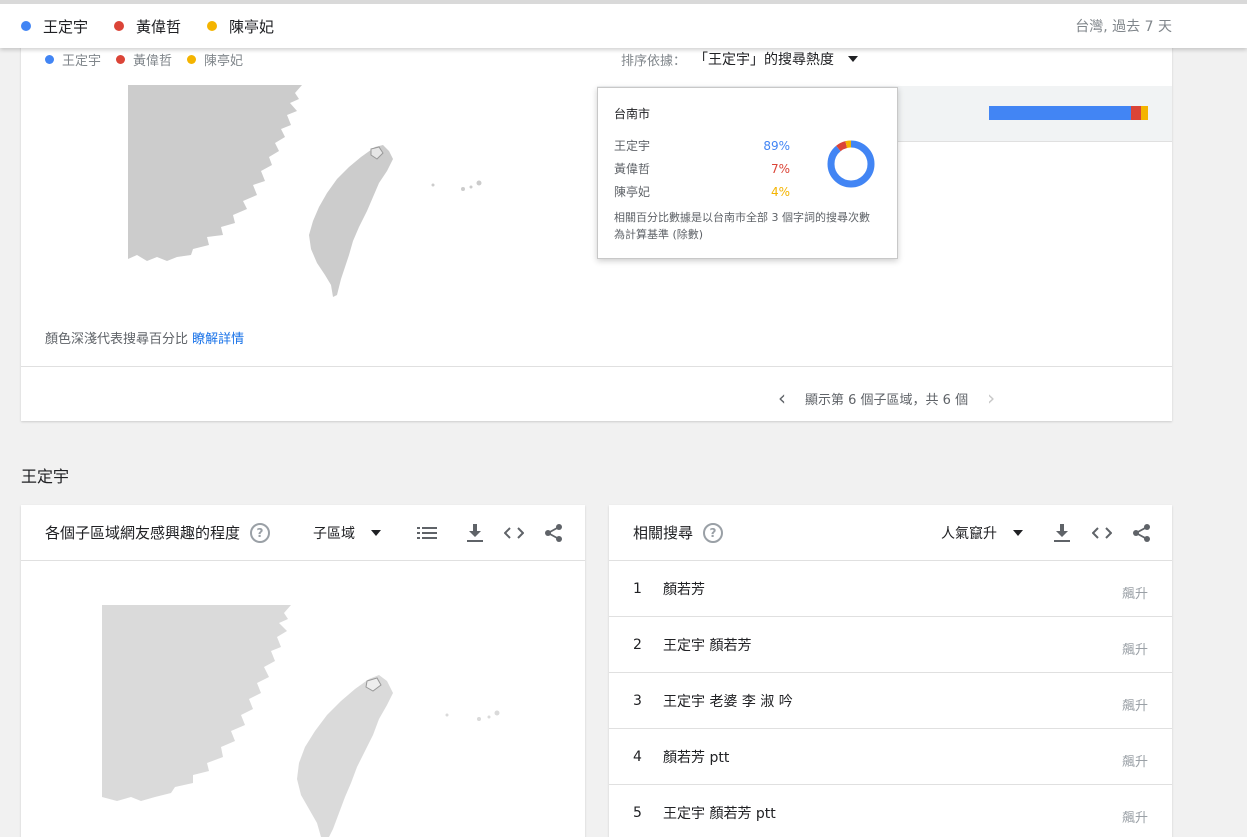 The width and height of the screenshot is (1247, 837). What do you see at coordinates (334, 534) in the screenshot?
I see `dropdown-value: 子區域` at bounding box center [334, 534].